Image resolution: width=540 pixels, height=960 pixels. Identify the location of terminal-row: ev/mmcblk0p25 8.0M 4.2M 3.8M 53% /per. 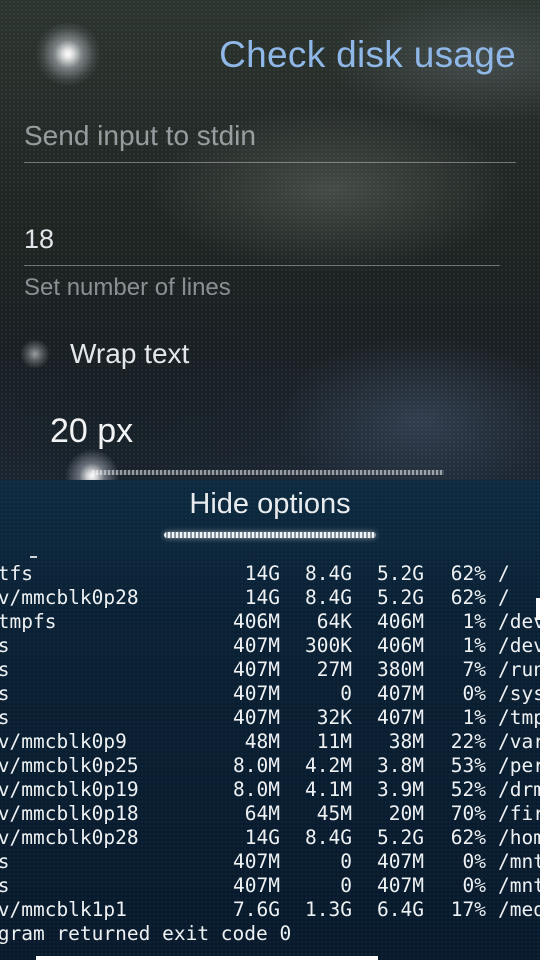
(270, 766).